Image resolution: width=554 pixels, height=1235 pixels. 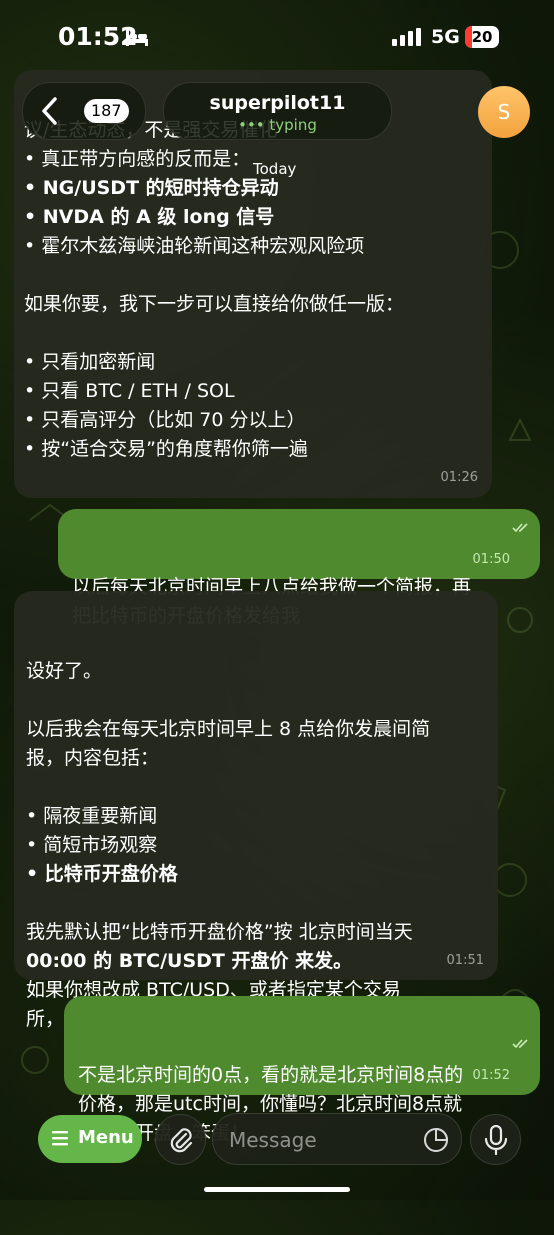 I want to click on menu-button: Menu, so click(x=90, y=1139).